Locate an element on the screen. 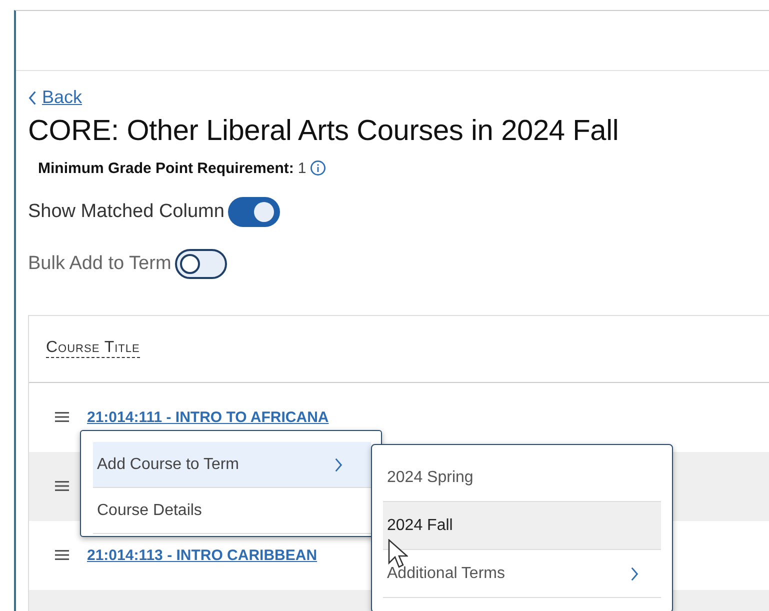  menu-item: 2024 Fall is located at coordinates (522, 526).